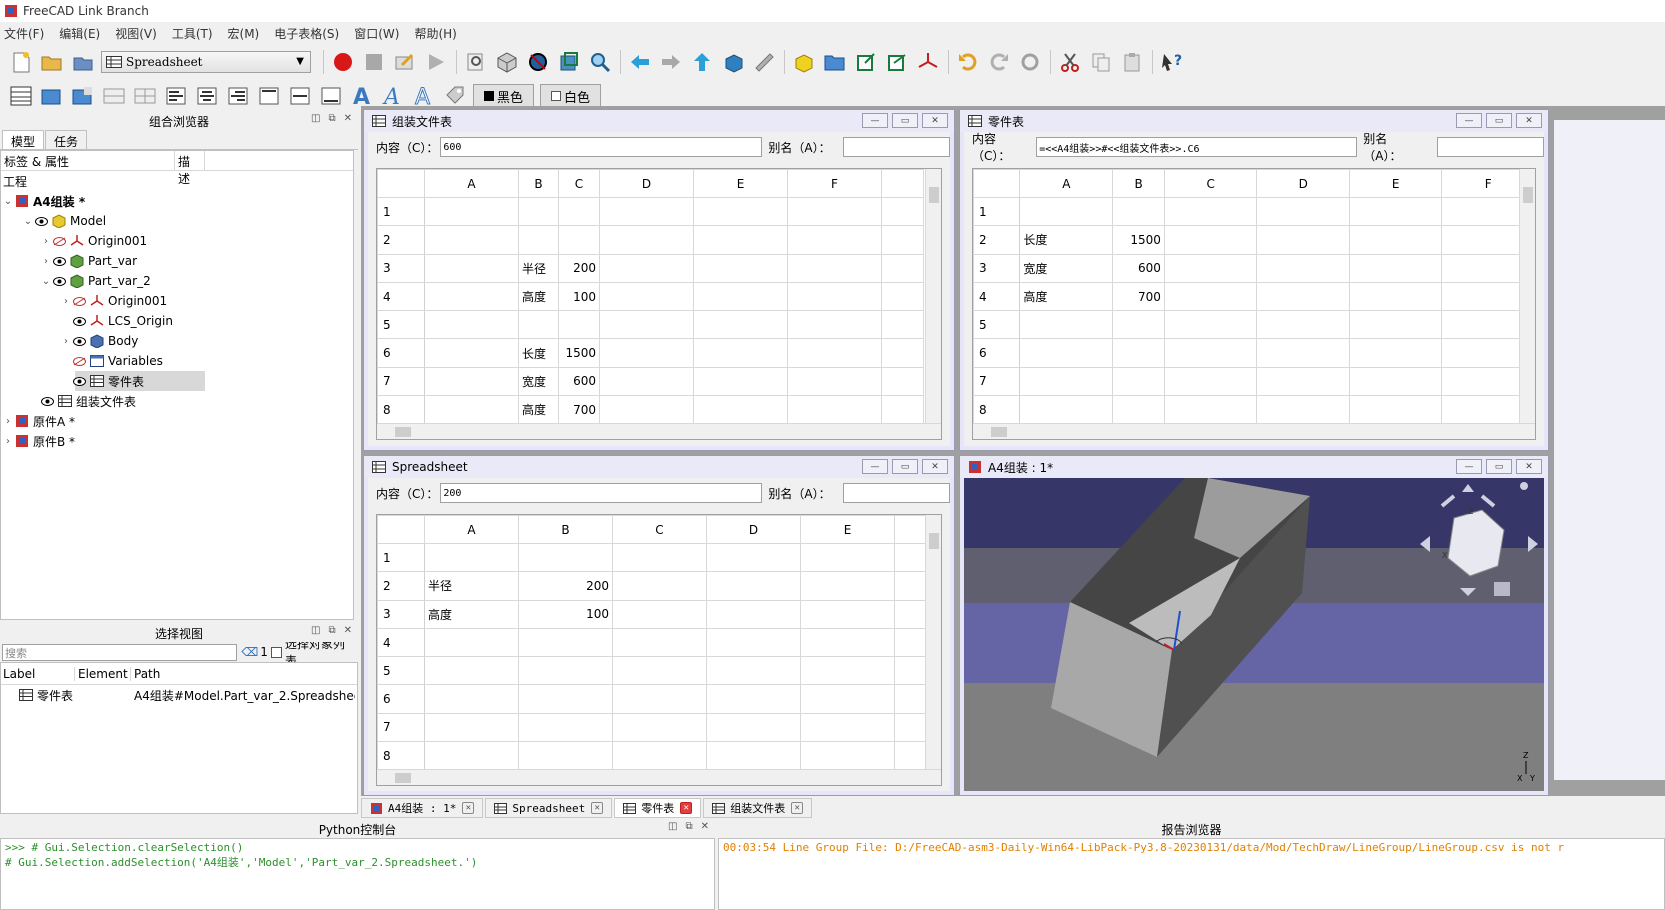 This screenshot has width=1665, height=910. I want to click on search-input: 搜索, so click(120, 652).